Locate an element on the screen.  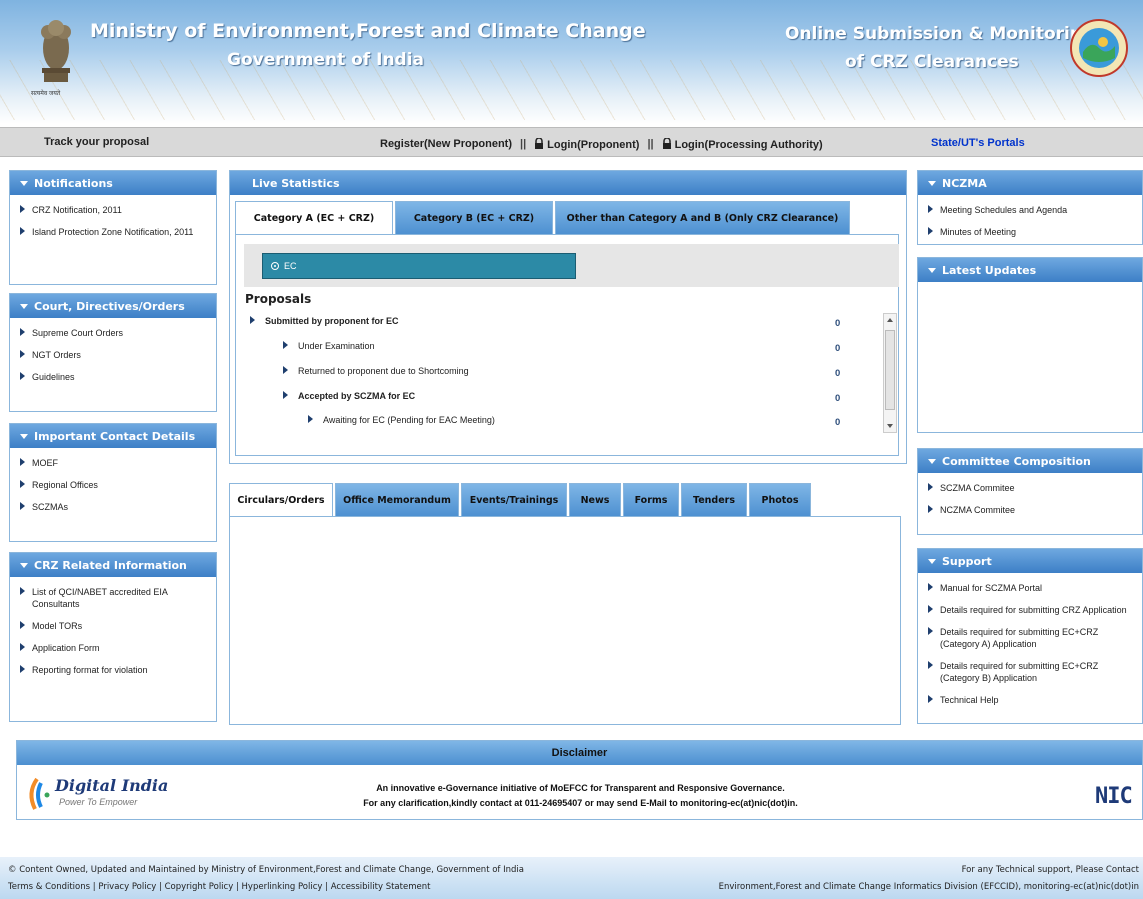
register-link: Register(New Proponent) is located at coordinates (446, 144).